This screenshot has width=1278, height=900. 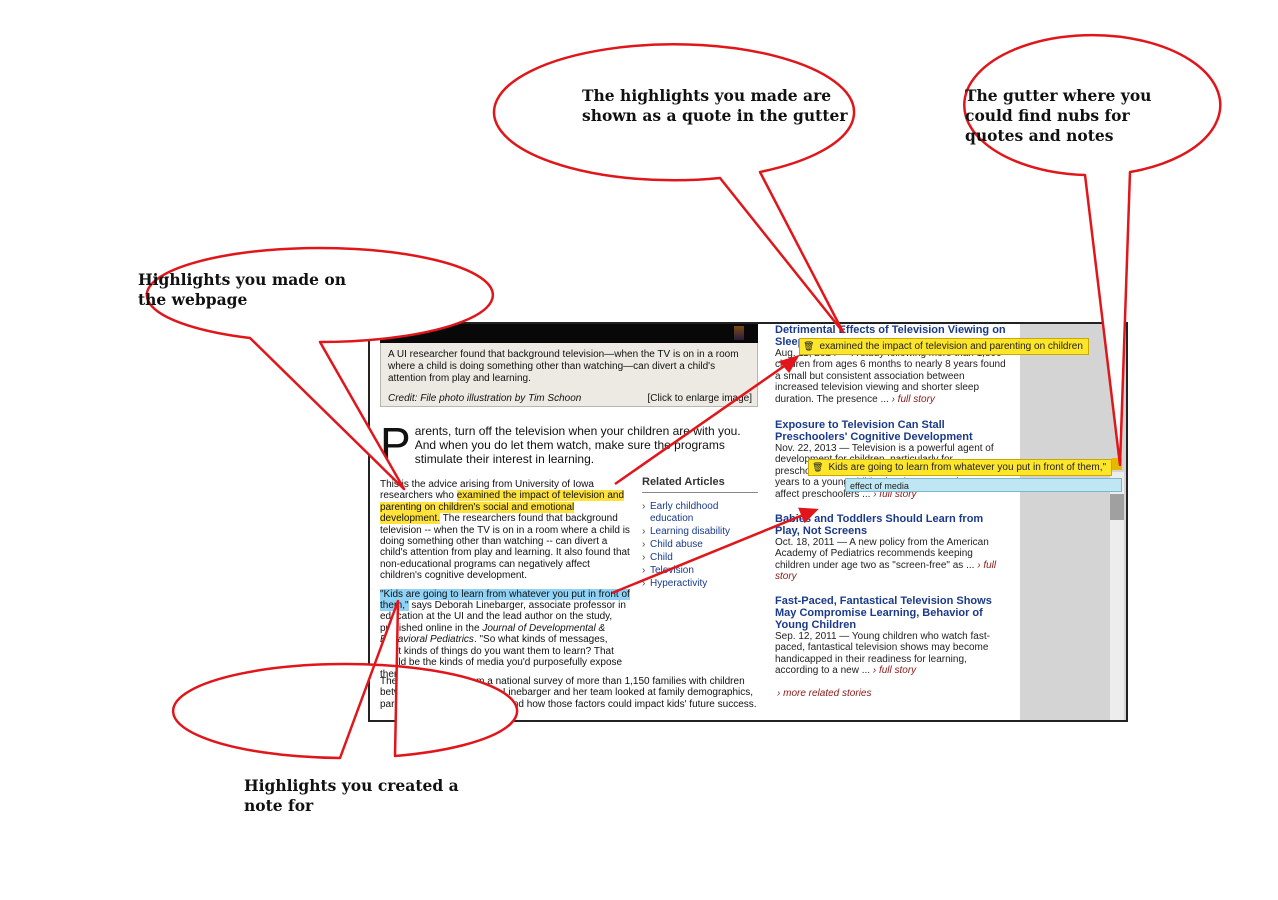 I want to click on callout-bubble-bottom, so click(x=345, y=679).